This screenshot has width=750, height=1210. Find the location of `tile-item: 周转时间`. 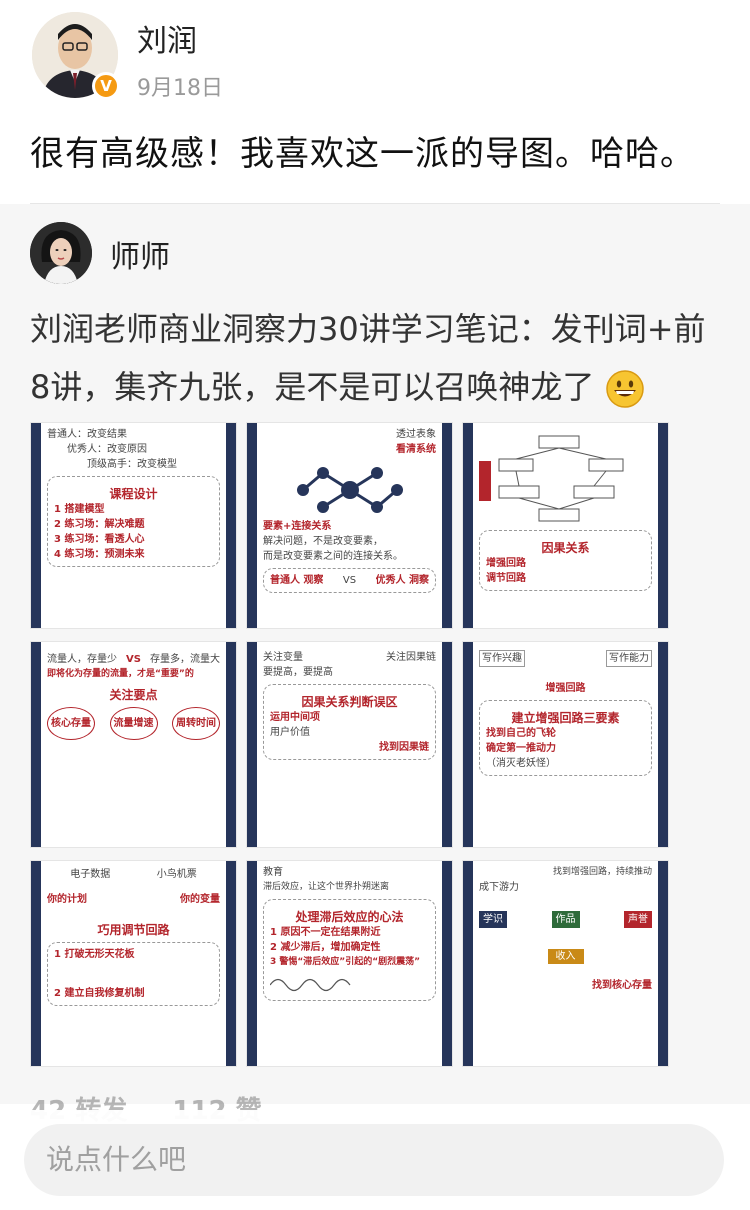

tile-item: 周转时间 is located at coordinates (196, 723).